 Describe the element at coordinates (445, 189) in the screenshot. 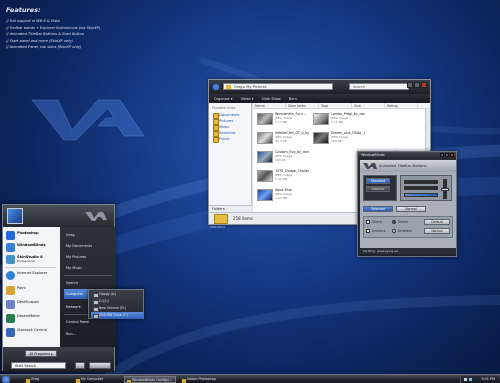

I see `slider-thumb` at that location.